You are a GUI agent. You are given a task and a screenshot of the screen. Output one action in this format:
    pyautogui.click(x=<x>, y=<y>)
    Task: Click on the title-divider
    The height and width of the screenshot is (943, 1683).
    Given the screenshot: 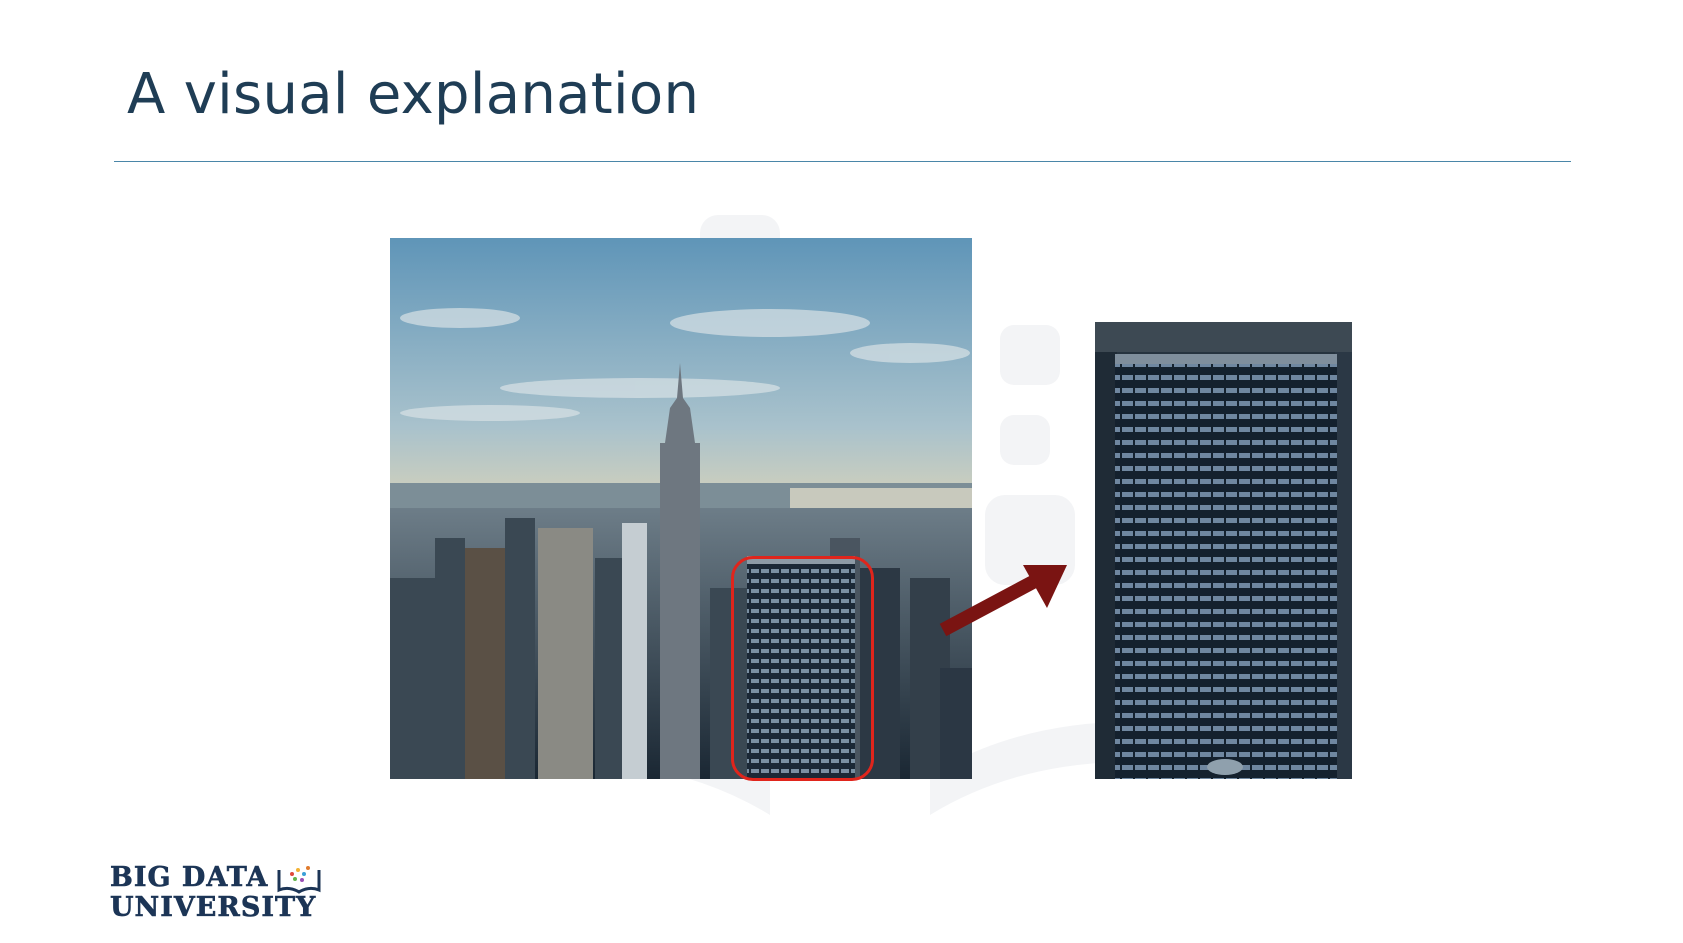 What is the action you would take?
    pyautogui.click(x=842, y=161)
    